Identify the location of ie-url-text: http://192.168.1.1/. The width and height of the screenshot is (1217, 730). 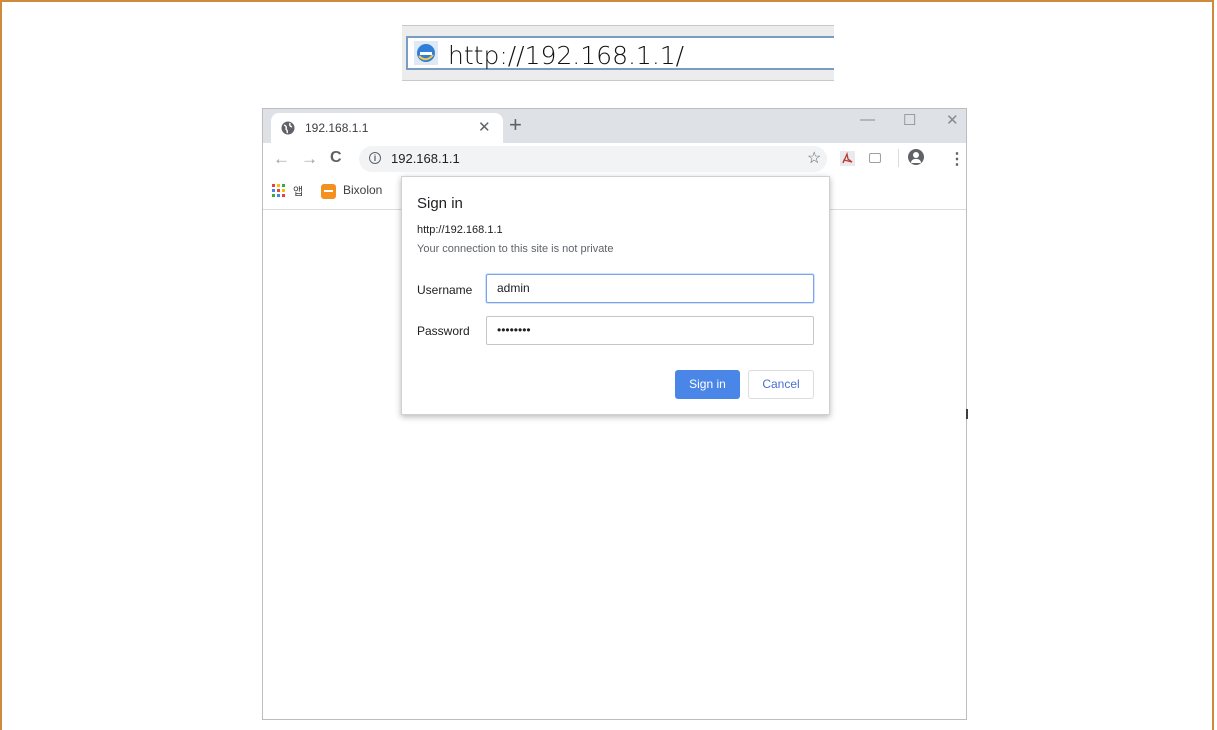
(566, 55).